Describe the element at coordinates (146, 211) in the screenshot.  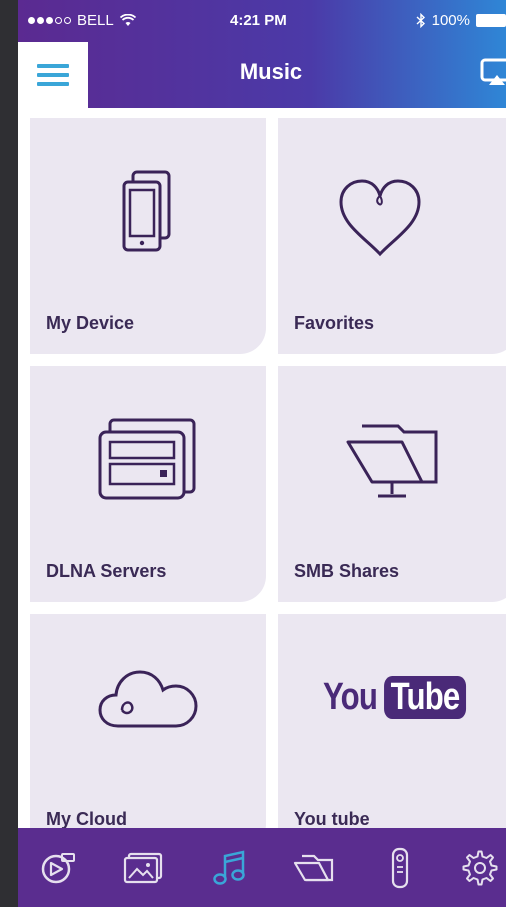
I see `phone-icon` at that location.